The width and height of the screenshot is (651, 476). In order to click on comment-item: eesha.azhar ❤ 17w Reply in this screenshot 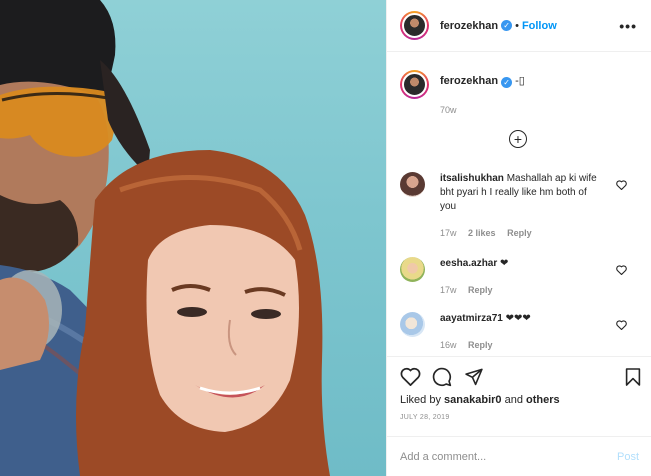, I will do `click(520, 277)`.